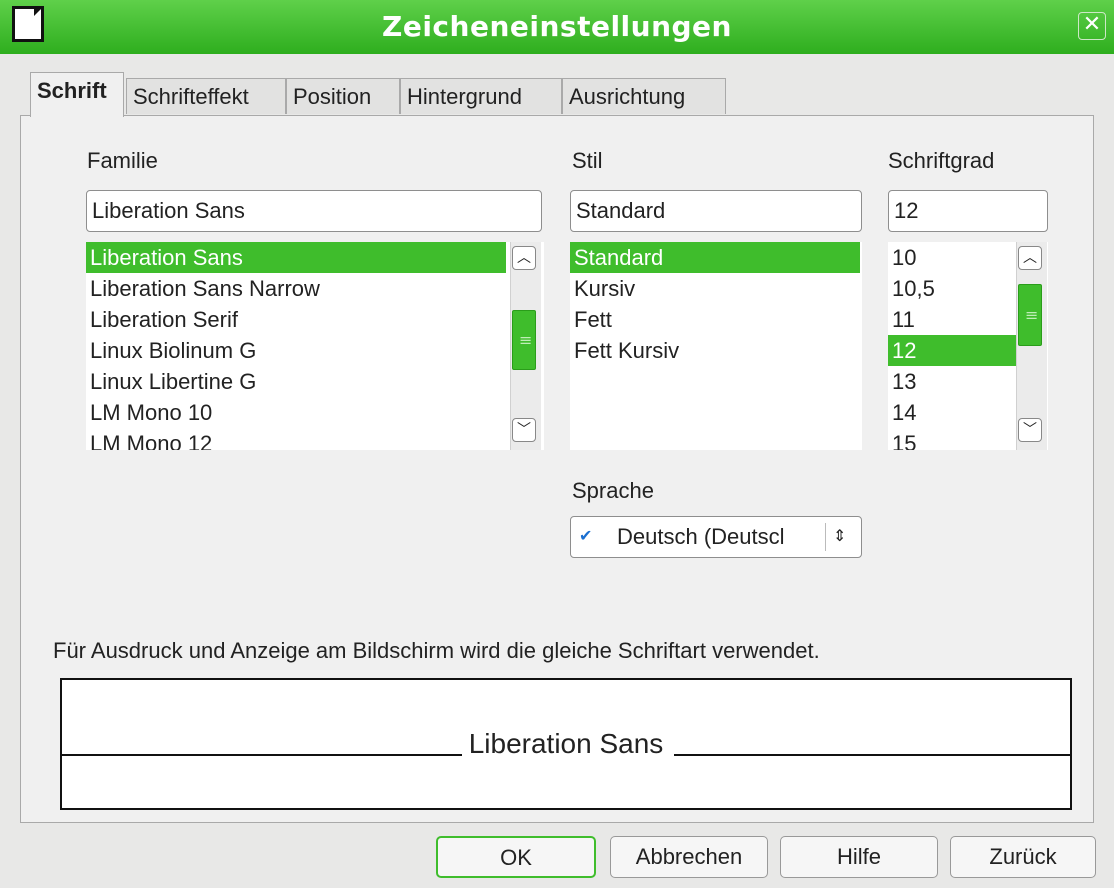  I want to click on preview-text: Liberation Sans, so click(566, 743).